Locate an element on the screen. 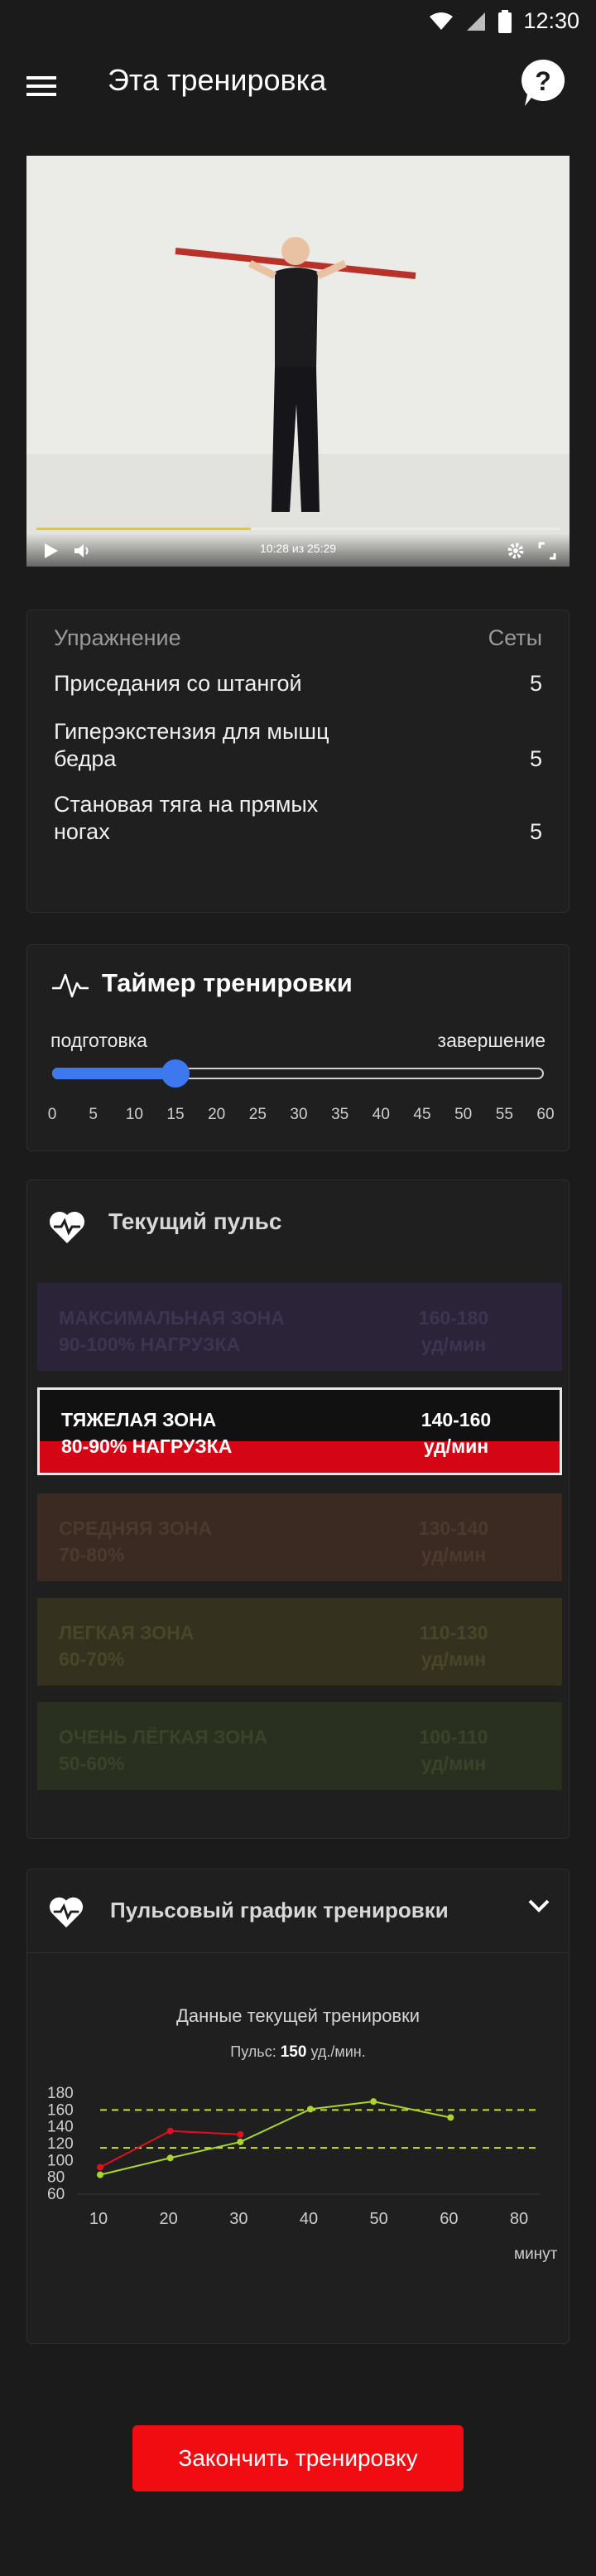 This screenshot has width=596, height=2576. zone-name: СРЕДНЯЯ ЗОНА is located at coordinates (135, 1528).